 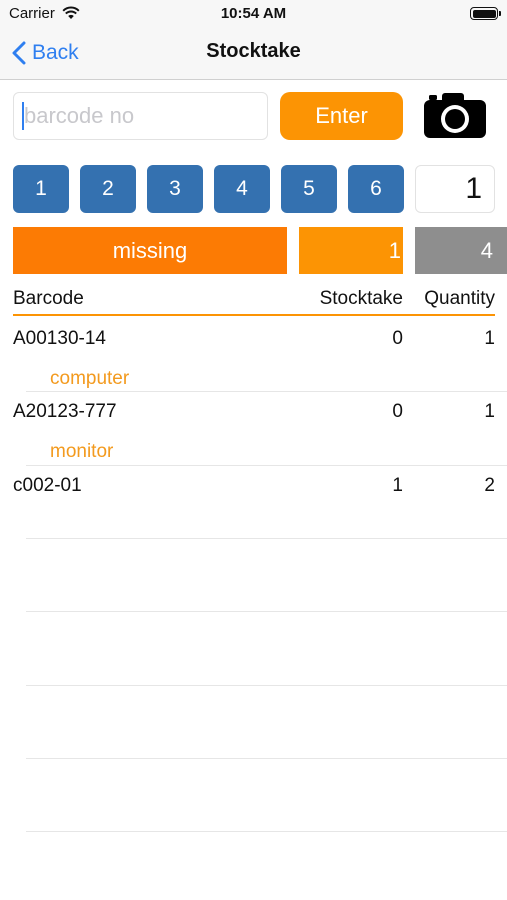 What do you see at coordinates (253, 427) in the screenshot?
I see `table-row: A20123-777 0 1 monitor` at bounding box center [253, 427].